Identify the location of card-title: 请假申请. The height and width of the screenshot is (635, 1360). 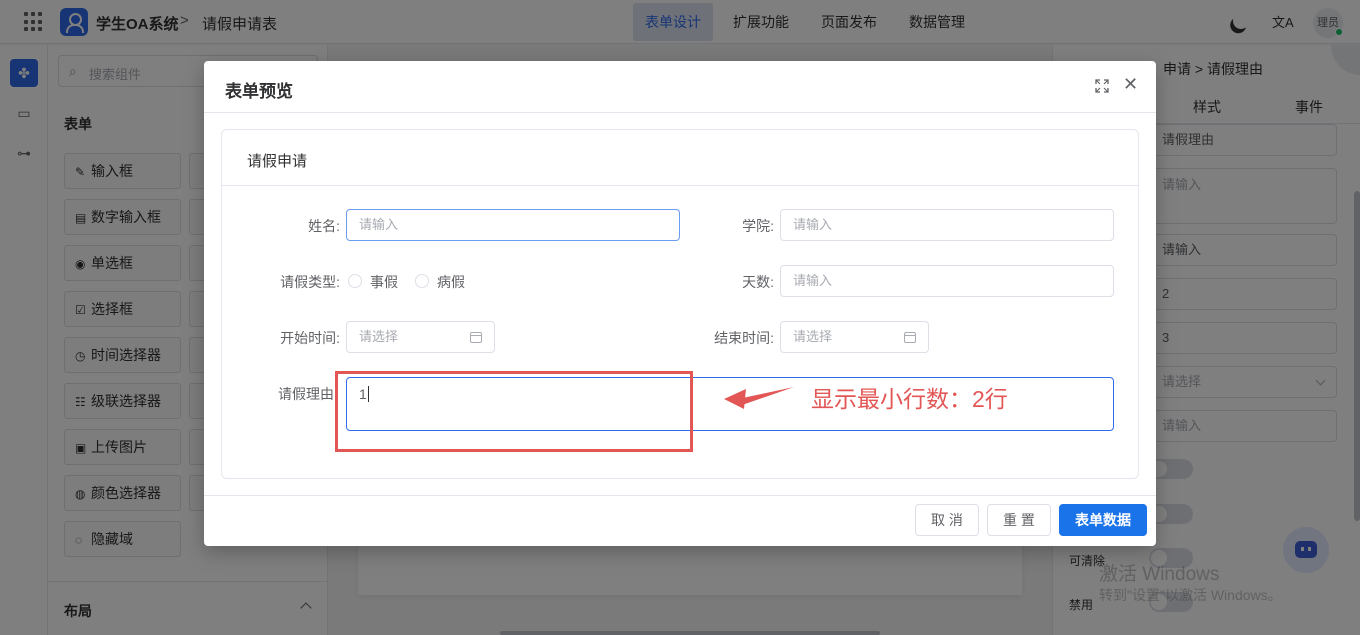
(277, 161).